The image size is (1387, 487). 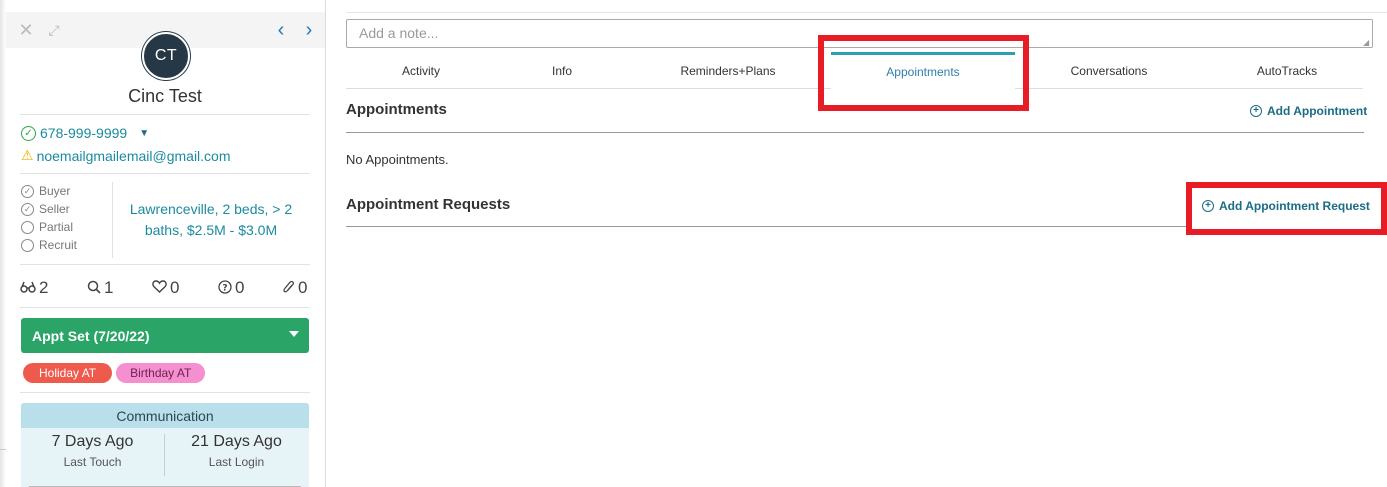 I want to click on status-dropdown: Appt Set (7/20/22), so click(x=165, y=335).